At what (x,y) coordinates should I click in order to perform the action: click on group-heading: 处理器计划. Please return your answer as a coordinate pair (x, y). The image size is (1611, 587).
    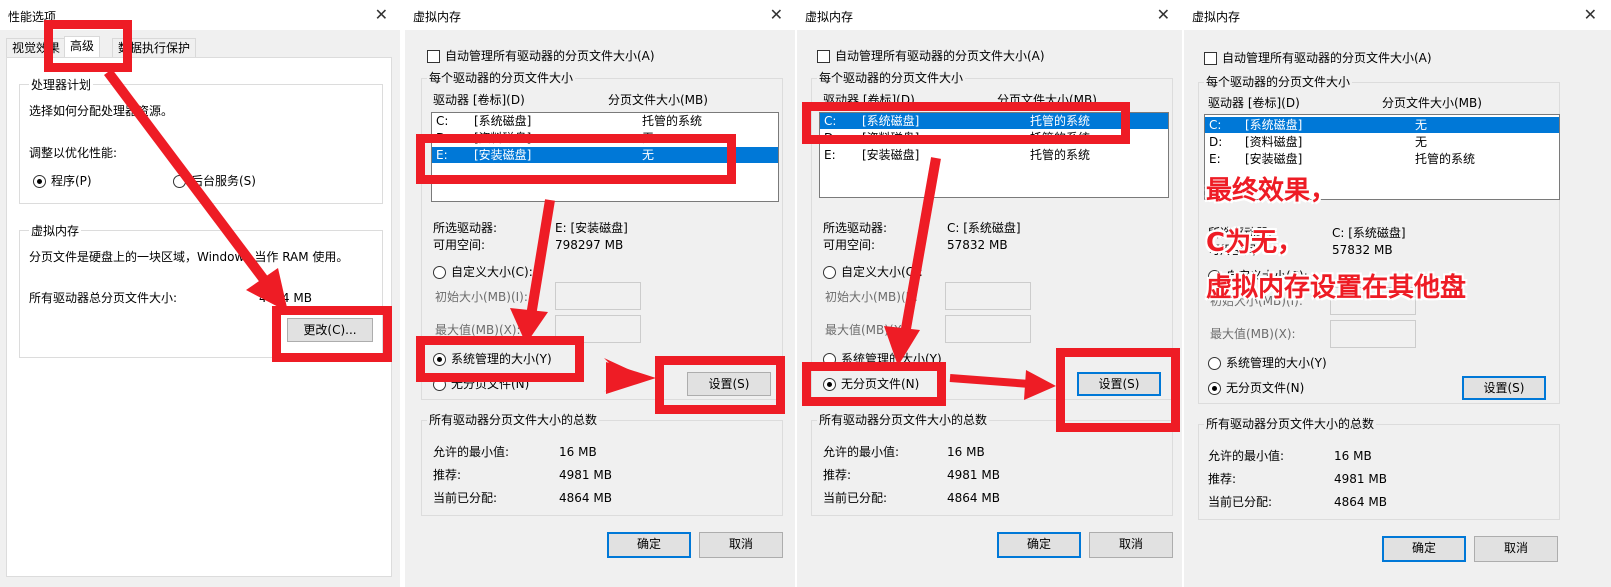
    Looking at the image, I should click on (61, 85).